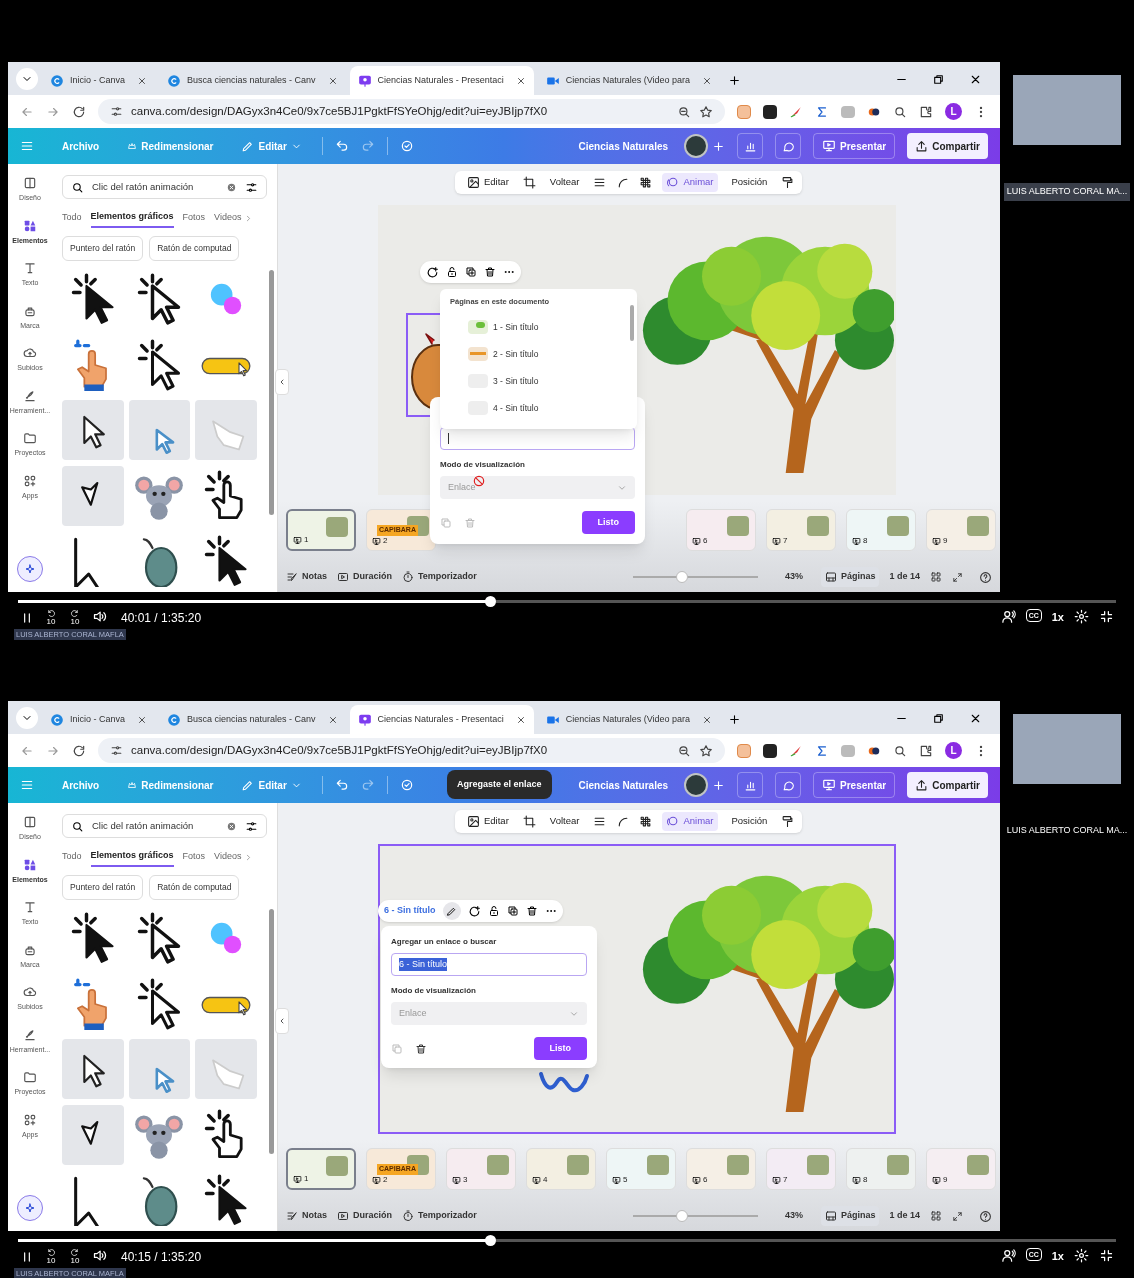  Describe the element at coordinates (947, 146) in the screenshot. I see `share-button: Compartir` at that location.